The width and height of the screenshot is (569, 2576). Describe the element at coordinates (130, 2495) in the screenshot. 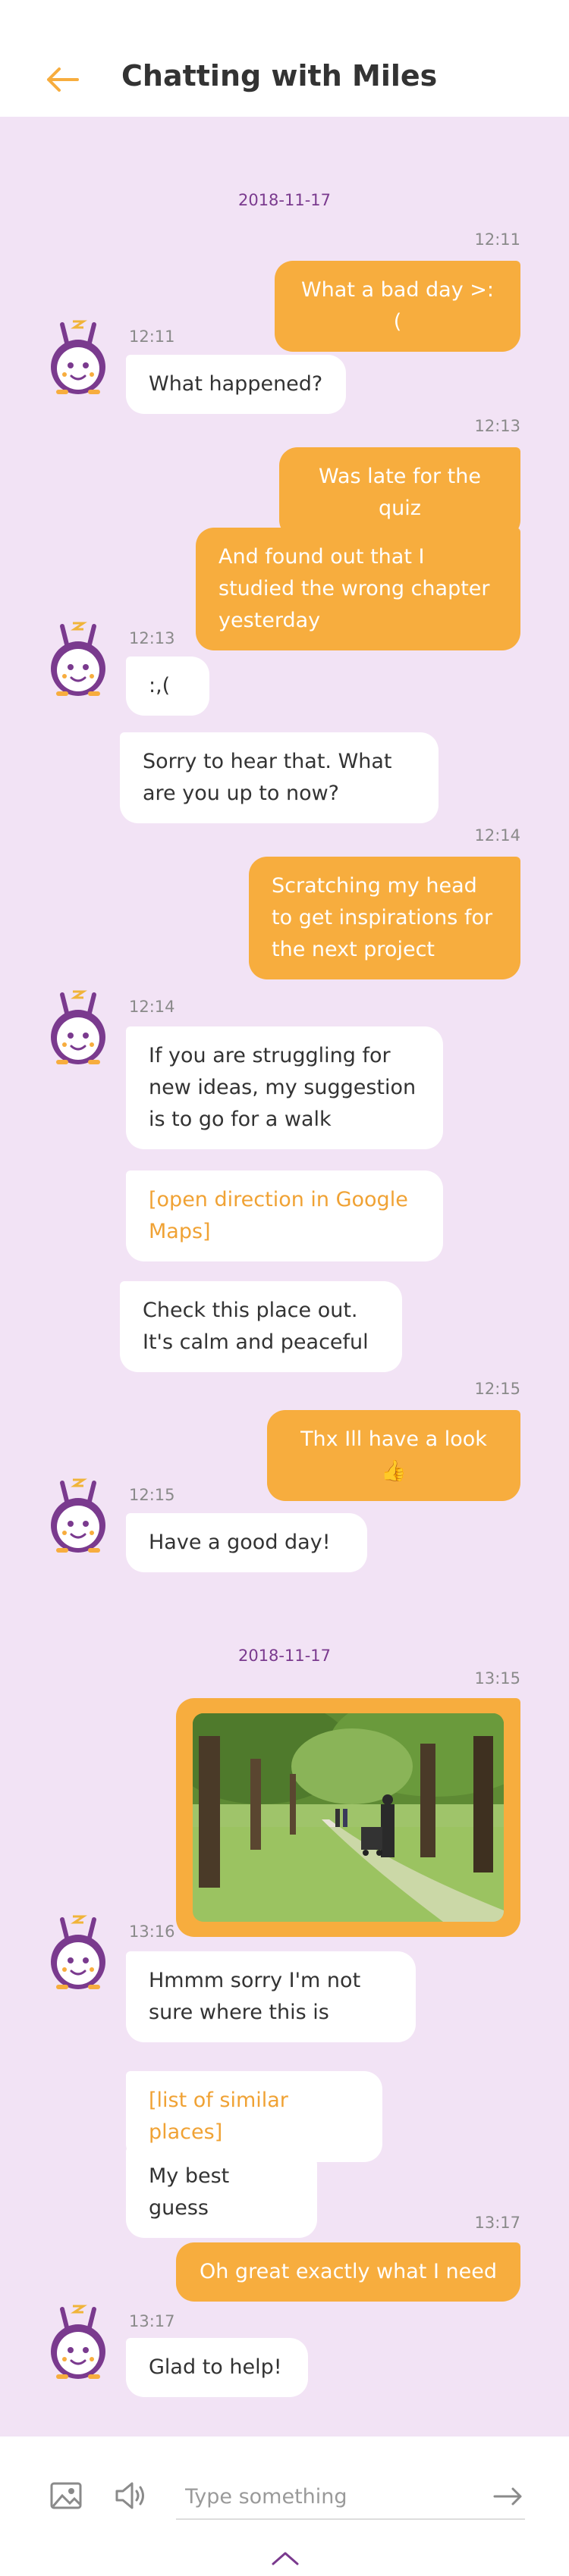

I see `speaker-icon` at that location.